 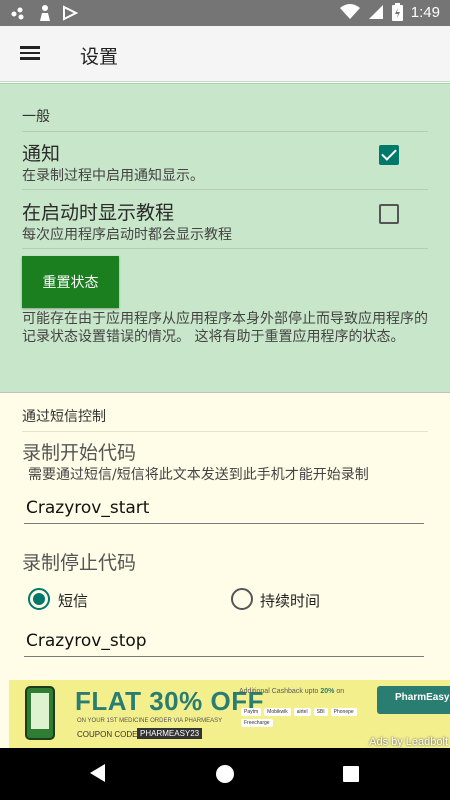 What do you see at coordinates (36, 117) in the screenshot?
I see `general-header: 一般` at bounding box center [36, 117].